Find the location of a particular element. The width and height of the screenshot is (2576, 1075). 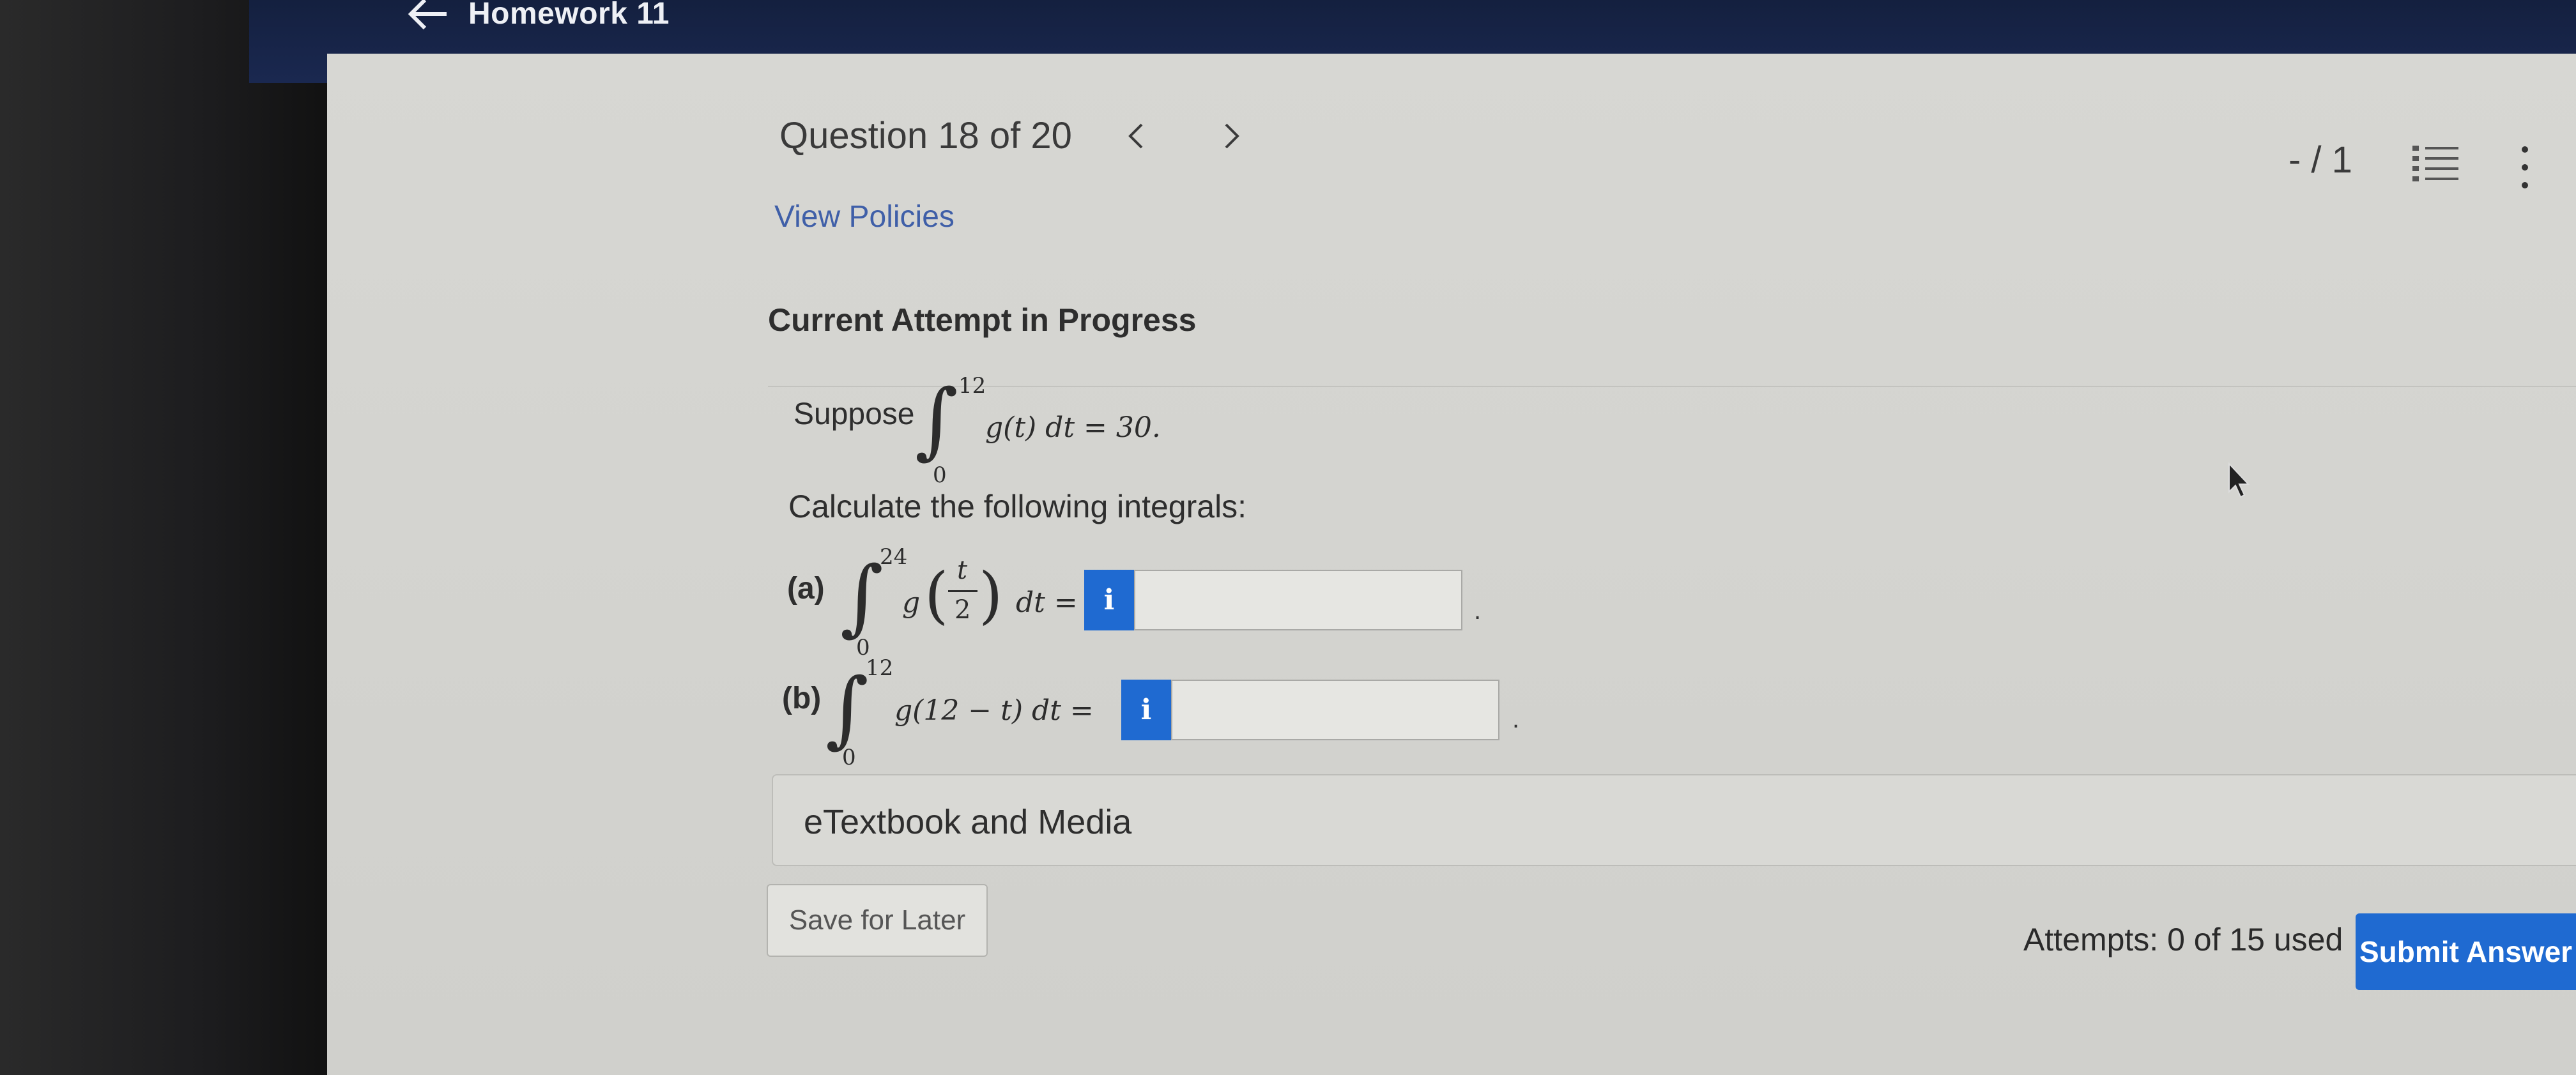

more-vertical-icon is located at coordinates (2524, 167).